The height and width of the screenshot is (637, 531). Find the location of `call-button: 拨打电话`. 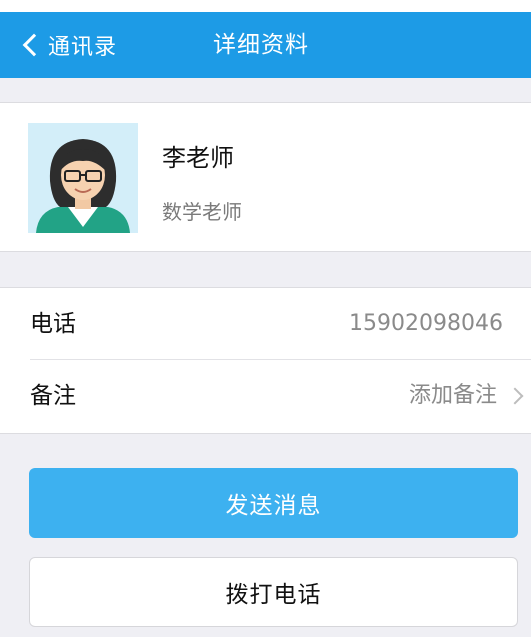

call-button: 拨打电话 is located at coordinates (273, 592).